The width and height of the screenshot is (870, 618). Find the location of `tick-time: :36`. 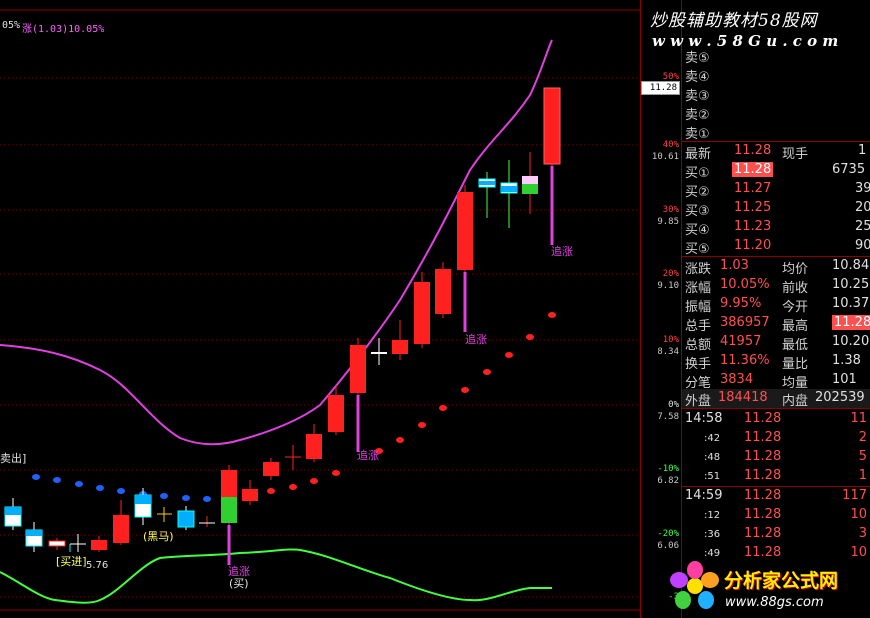

tick-time: :36 is located at coordinates (712, 534).